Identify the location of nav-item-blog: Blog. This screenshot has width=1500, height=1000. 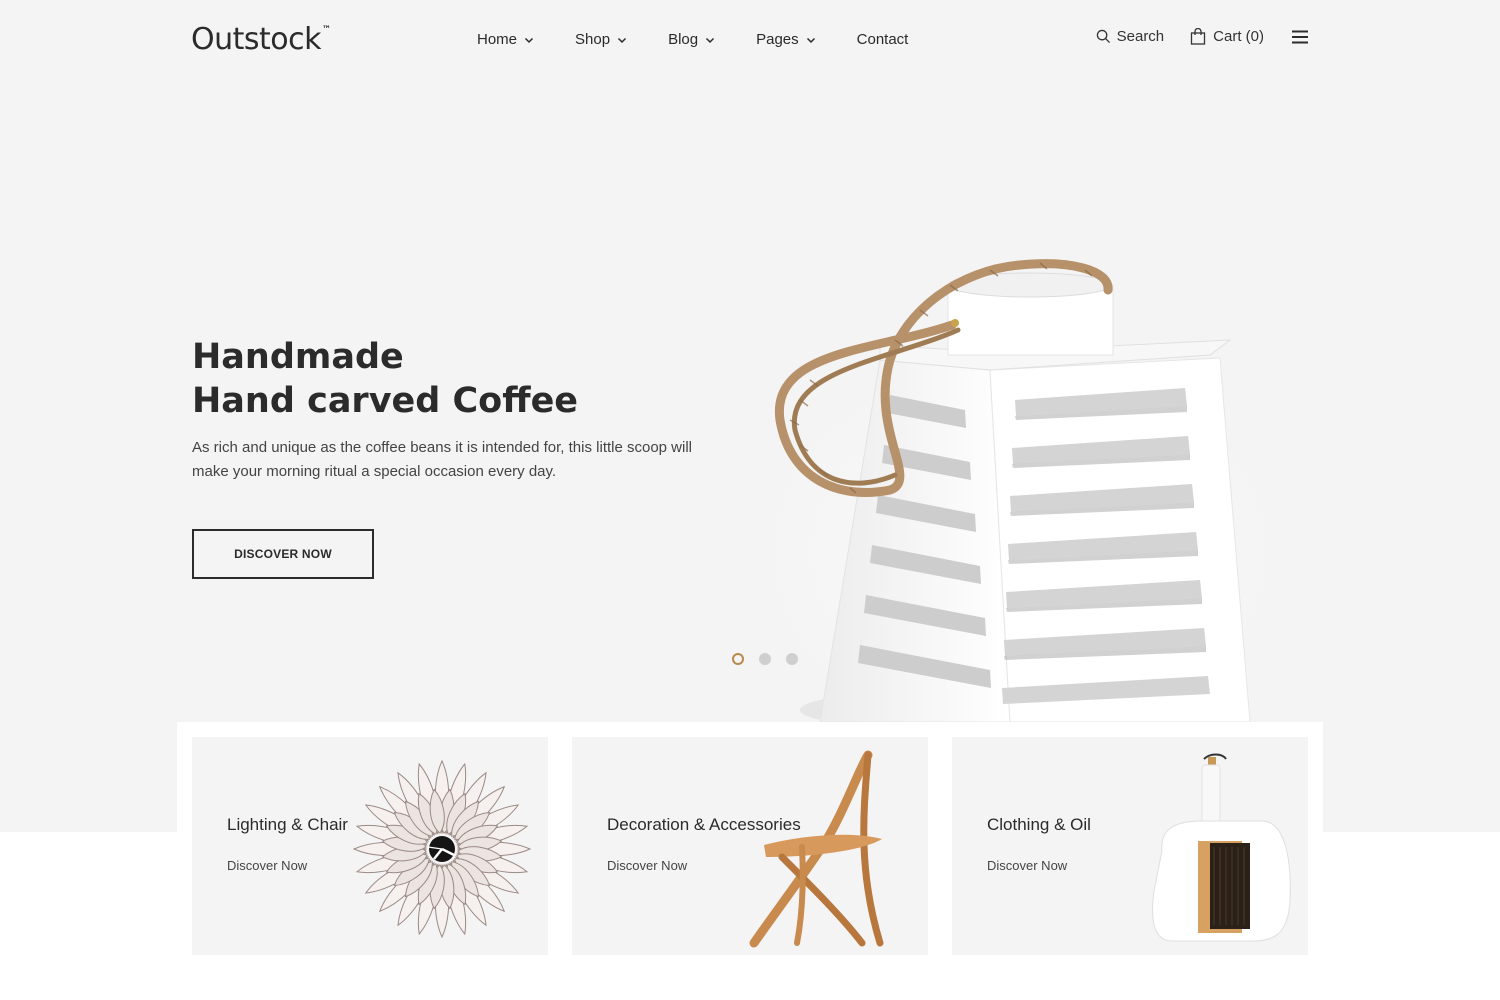
(692, 39).